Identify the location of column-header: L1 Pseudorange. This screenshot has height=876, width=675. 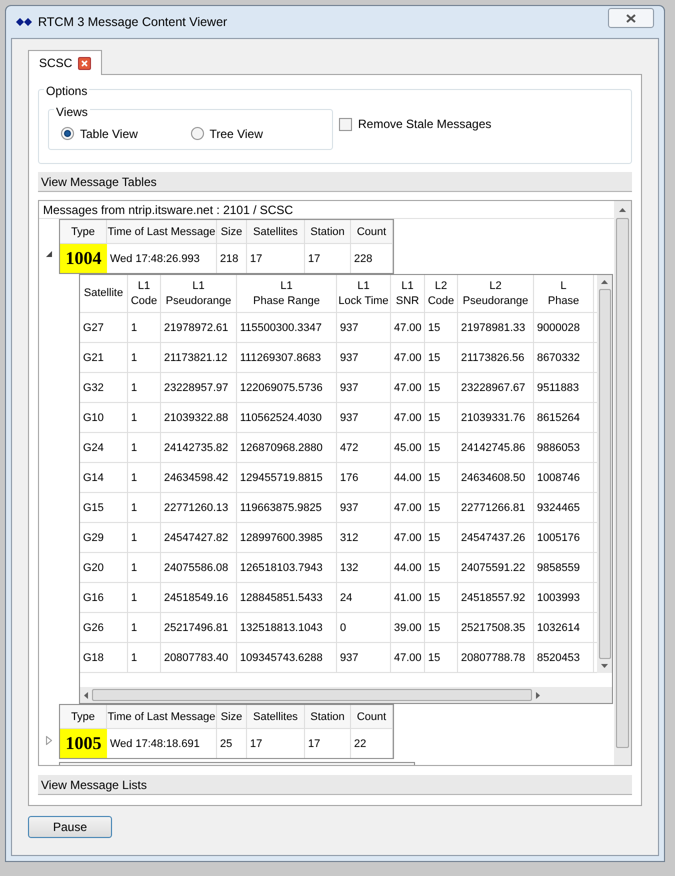
(199, 293).